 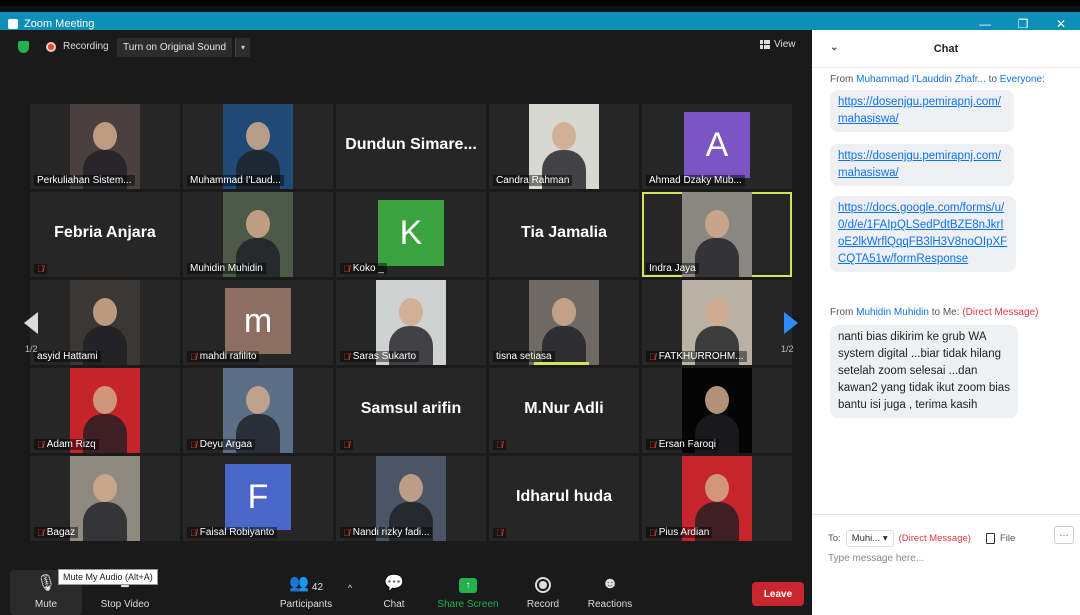 I want to click on participant-name: Ersan Faroqi, so click(x=687, y=444).